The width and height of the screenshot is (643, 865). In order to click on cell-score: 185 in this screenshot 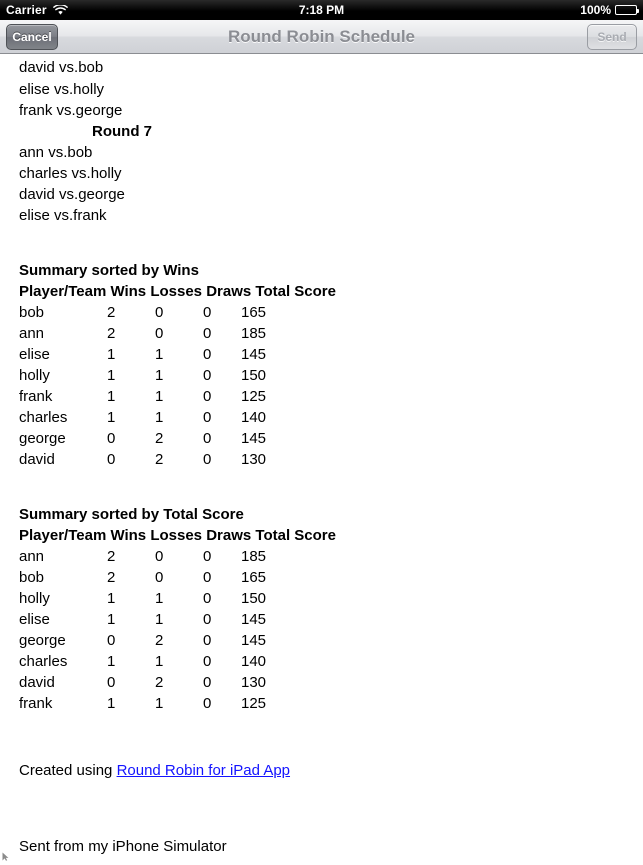, I will do `click(254, 333)`.